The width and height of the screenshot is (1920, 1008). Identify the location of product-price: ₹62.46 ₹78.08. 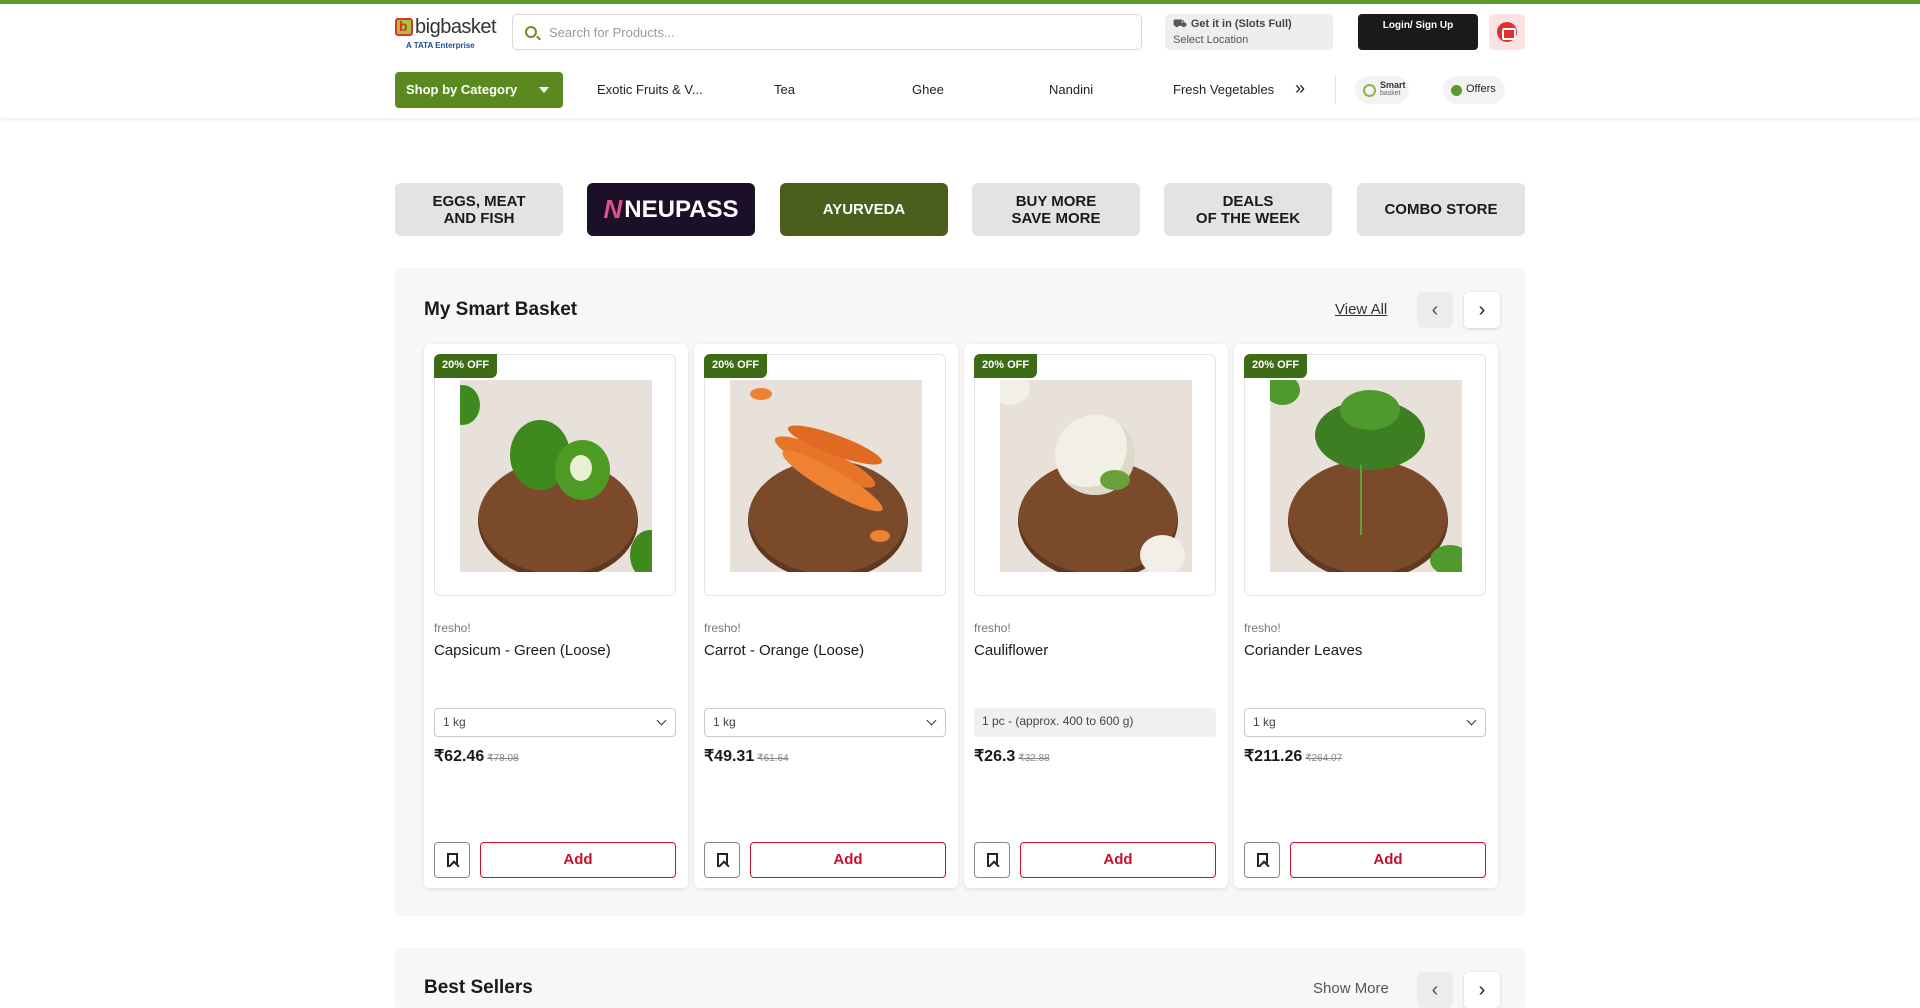
(476, 756).